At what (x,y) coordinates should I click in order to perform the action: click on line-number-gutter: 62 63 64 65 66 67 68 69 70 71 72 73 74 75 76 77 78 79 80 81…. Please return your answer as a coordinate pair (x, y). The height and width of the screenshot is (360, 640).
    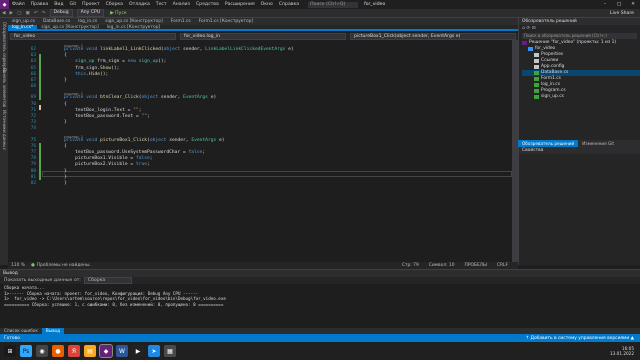
    Looking at the image, I should click on (23, 151).